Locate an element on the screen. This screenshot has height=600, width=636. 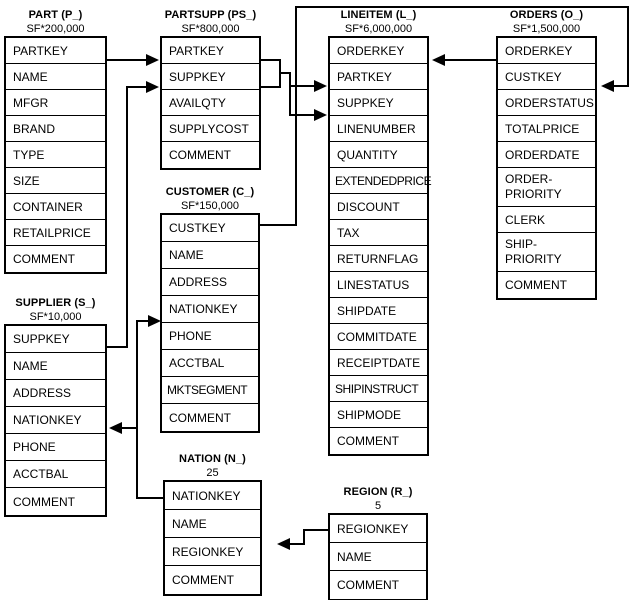
table-part-title: PART (P_) is located at coordinates (55, 15).